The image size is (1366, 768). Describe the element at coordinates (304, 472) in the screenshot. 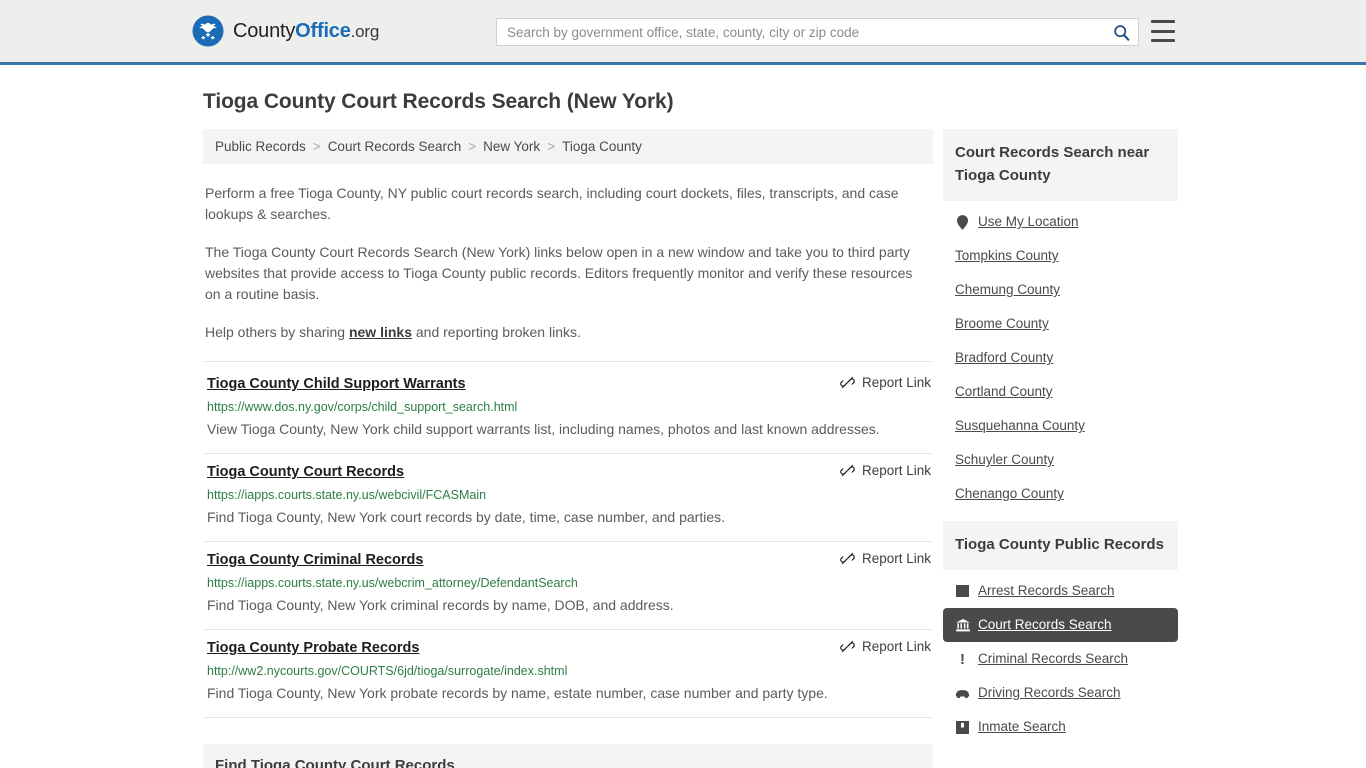

I see `result-title-link: Tioga County Court Records` at that location.